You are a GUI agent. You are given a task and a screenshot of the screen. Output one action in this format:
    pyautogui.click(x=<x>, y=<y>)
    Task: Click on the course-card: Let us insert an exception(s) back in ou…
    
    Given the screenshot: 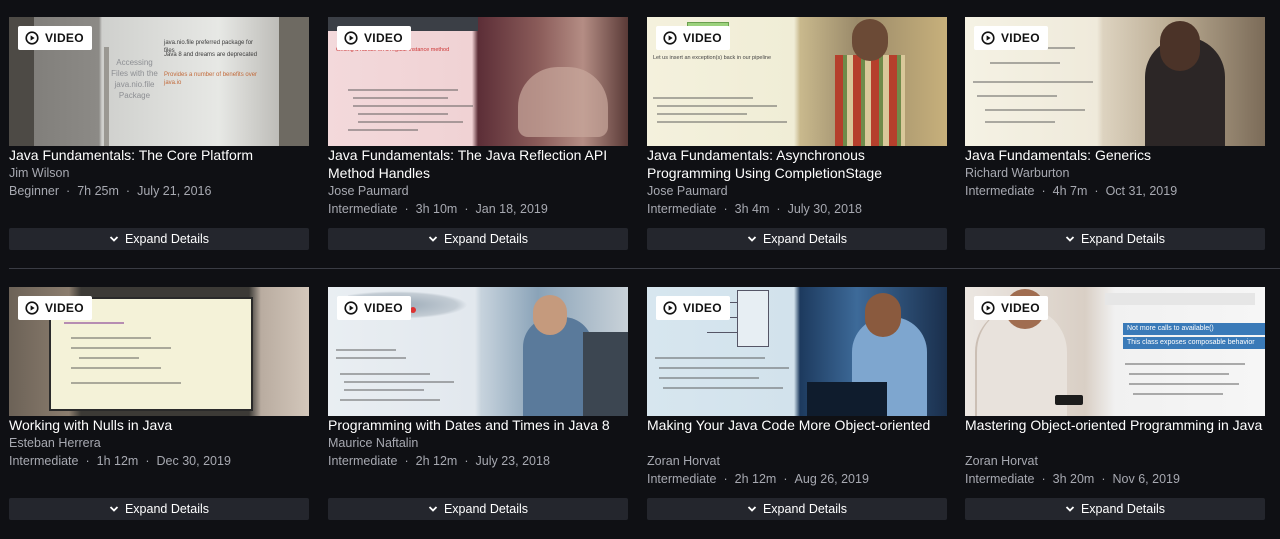 What is the action you would take?
    pyautogui.click(x=797, y=134)
    